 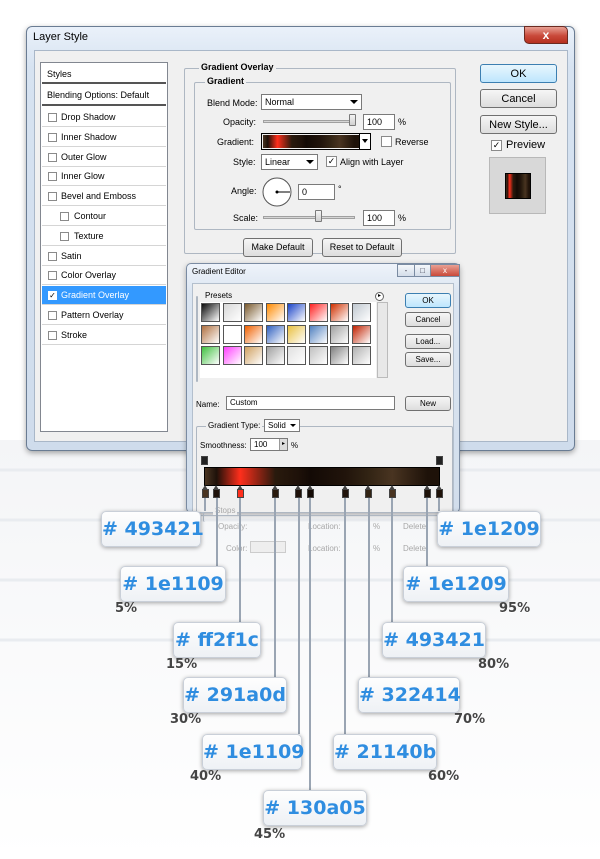 I want to click on angle-dial, so click(x=277, y=192).